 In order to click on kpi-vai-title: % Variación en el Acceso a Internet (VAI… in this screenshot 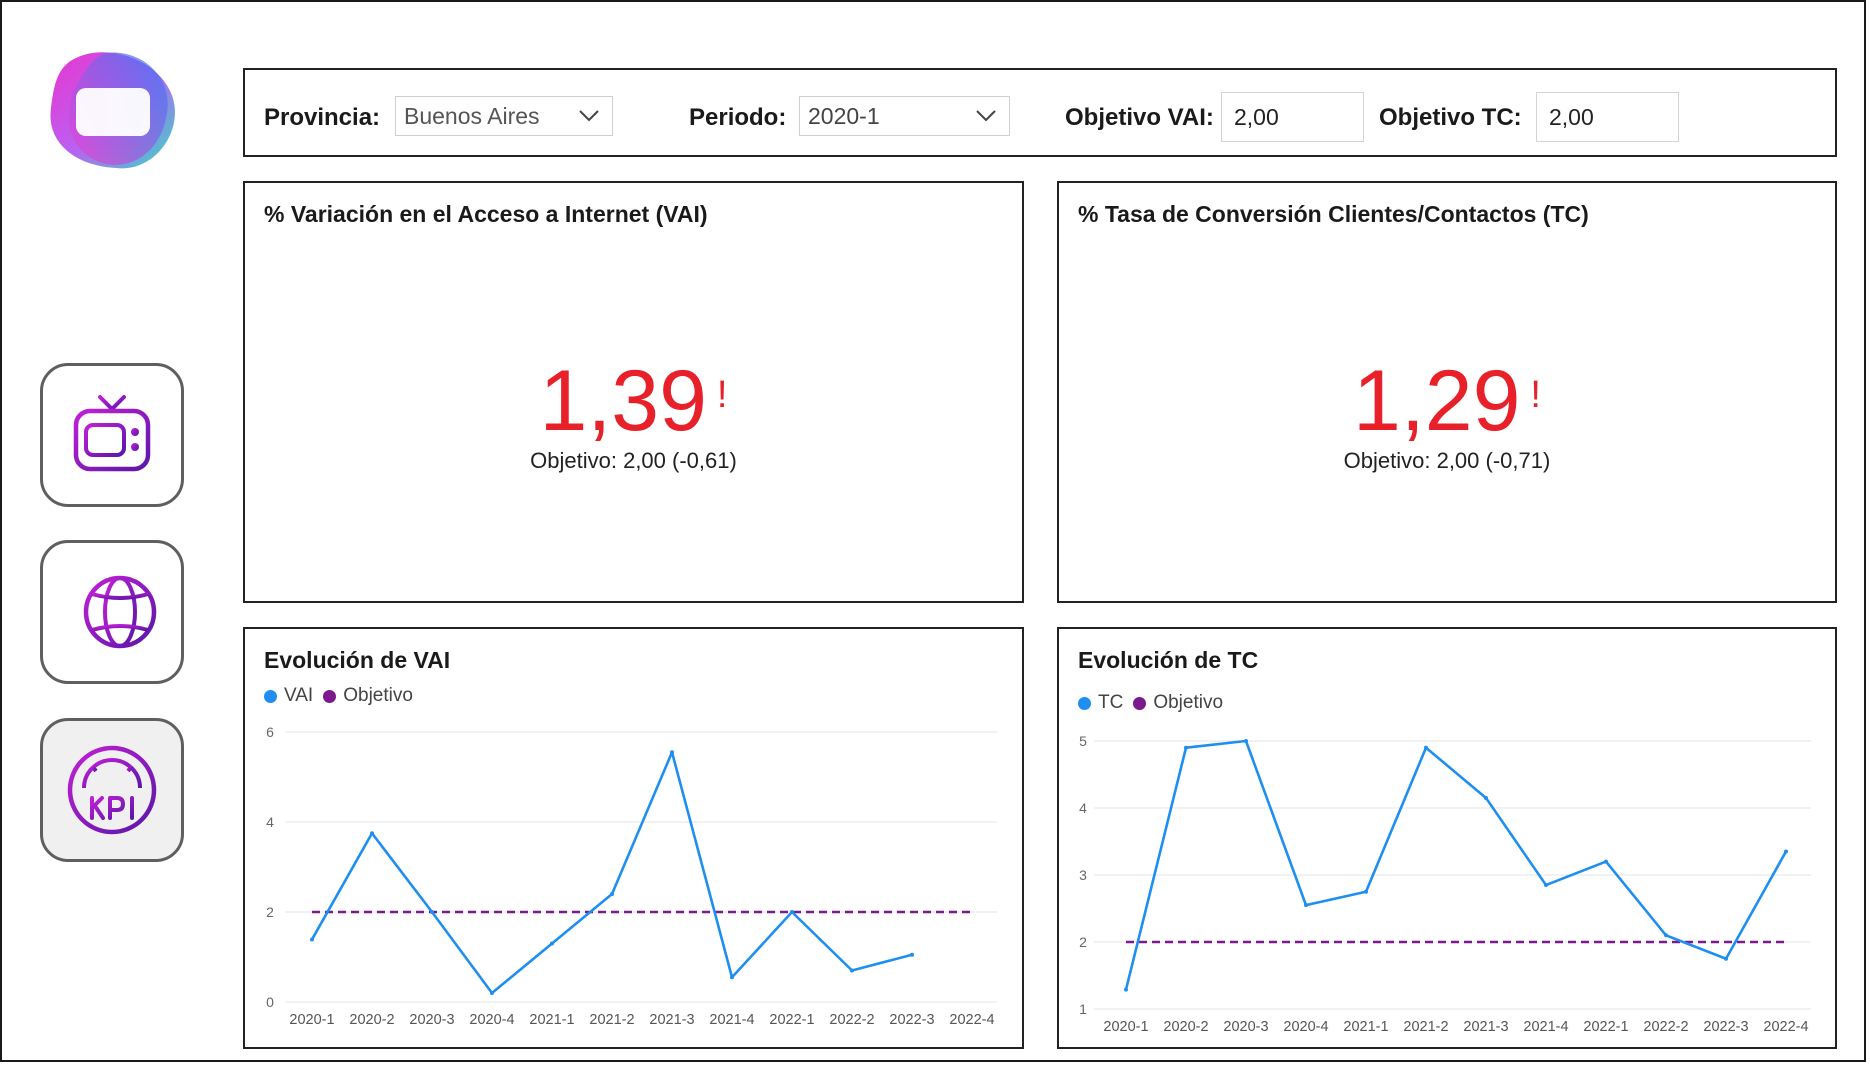, I will do `click(486, 214)`.